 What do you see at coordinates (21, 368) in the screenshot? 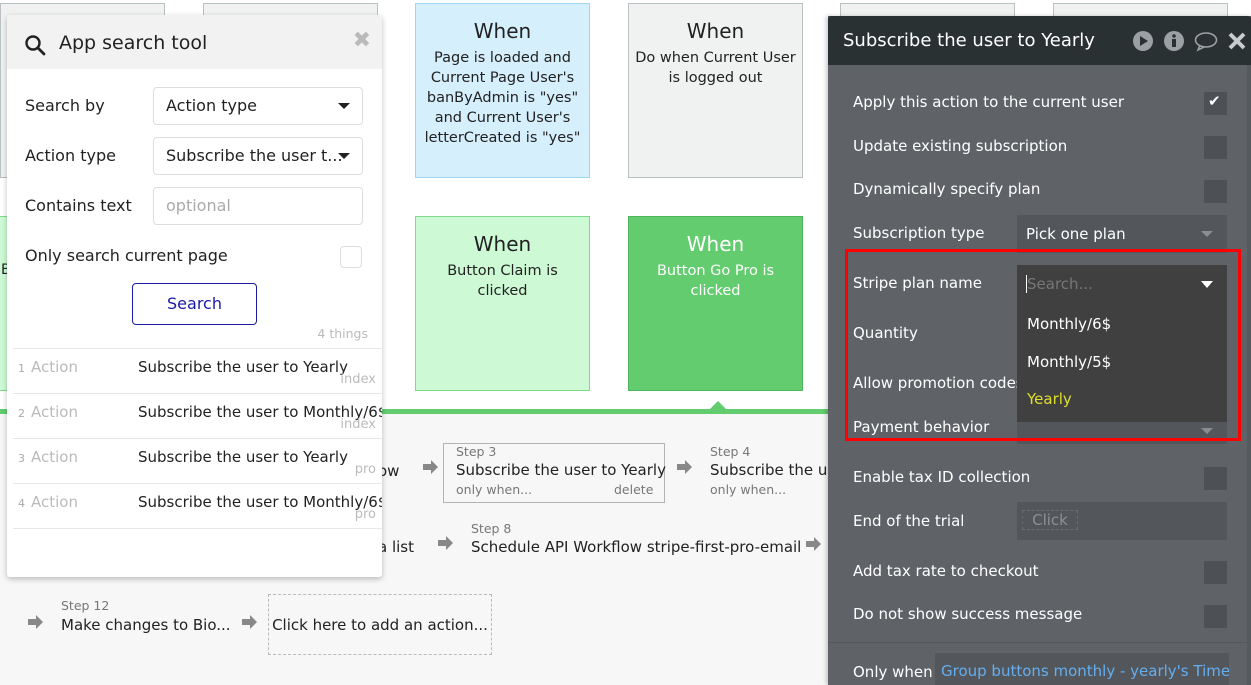
I see `result-number: 1` at bounding box center [21, 368].